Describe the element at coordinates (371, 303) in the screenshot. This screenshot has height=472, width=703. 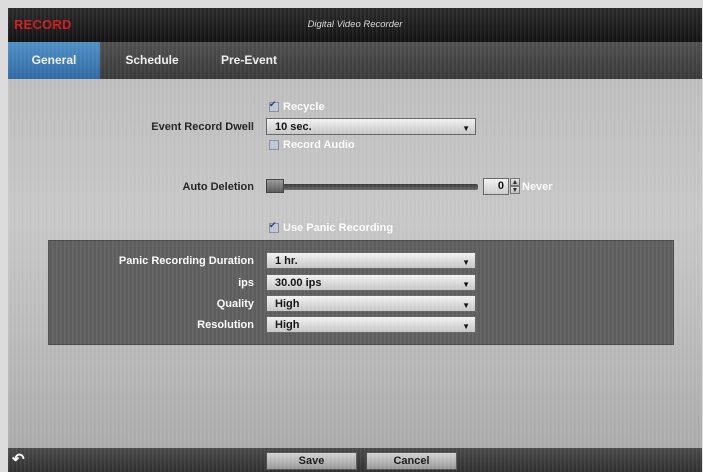
I see `quality-select: High ▼` at that location.